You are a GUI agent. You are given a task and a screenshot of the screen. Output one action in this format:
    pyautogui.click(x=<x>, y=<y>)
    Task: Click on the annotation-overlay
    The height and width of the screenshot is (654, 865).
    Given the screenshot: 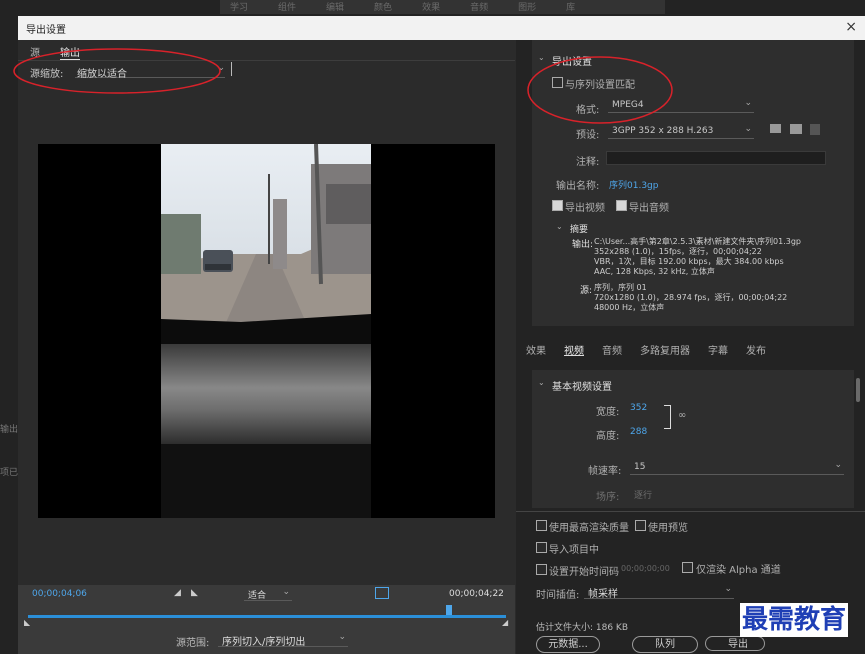 What is the action you would take?
    pyautogui.click(x=343, y=86)
    